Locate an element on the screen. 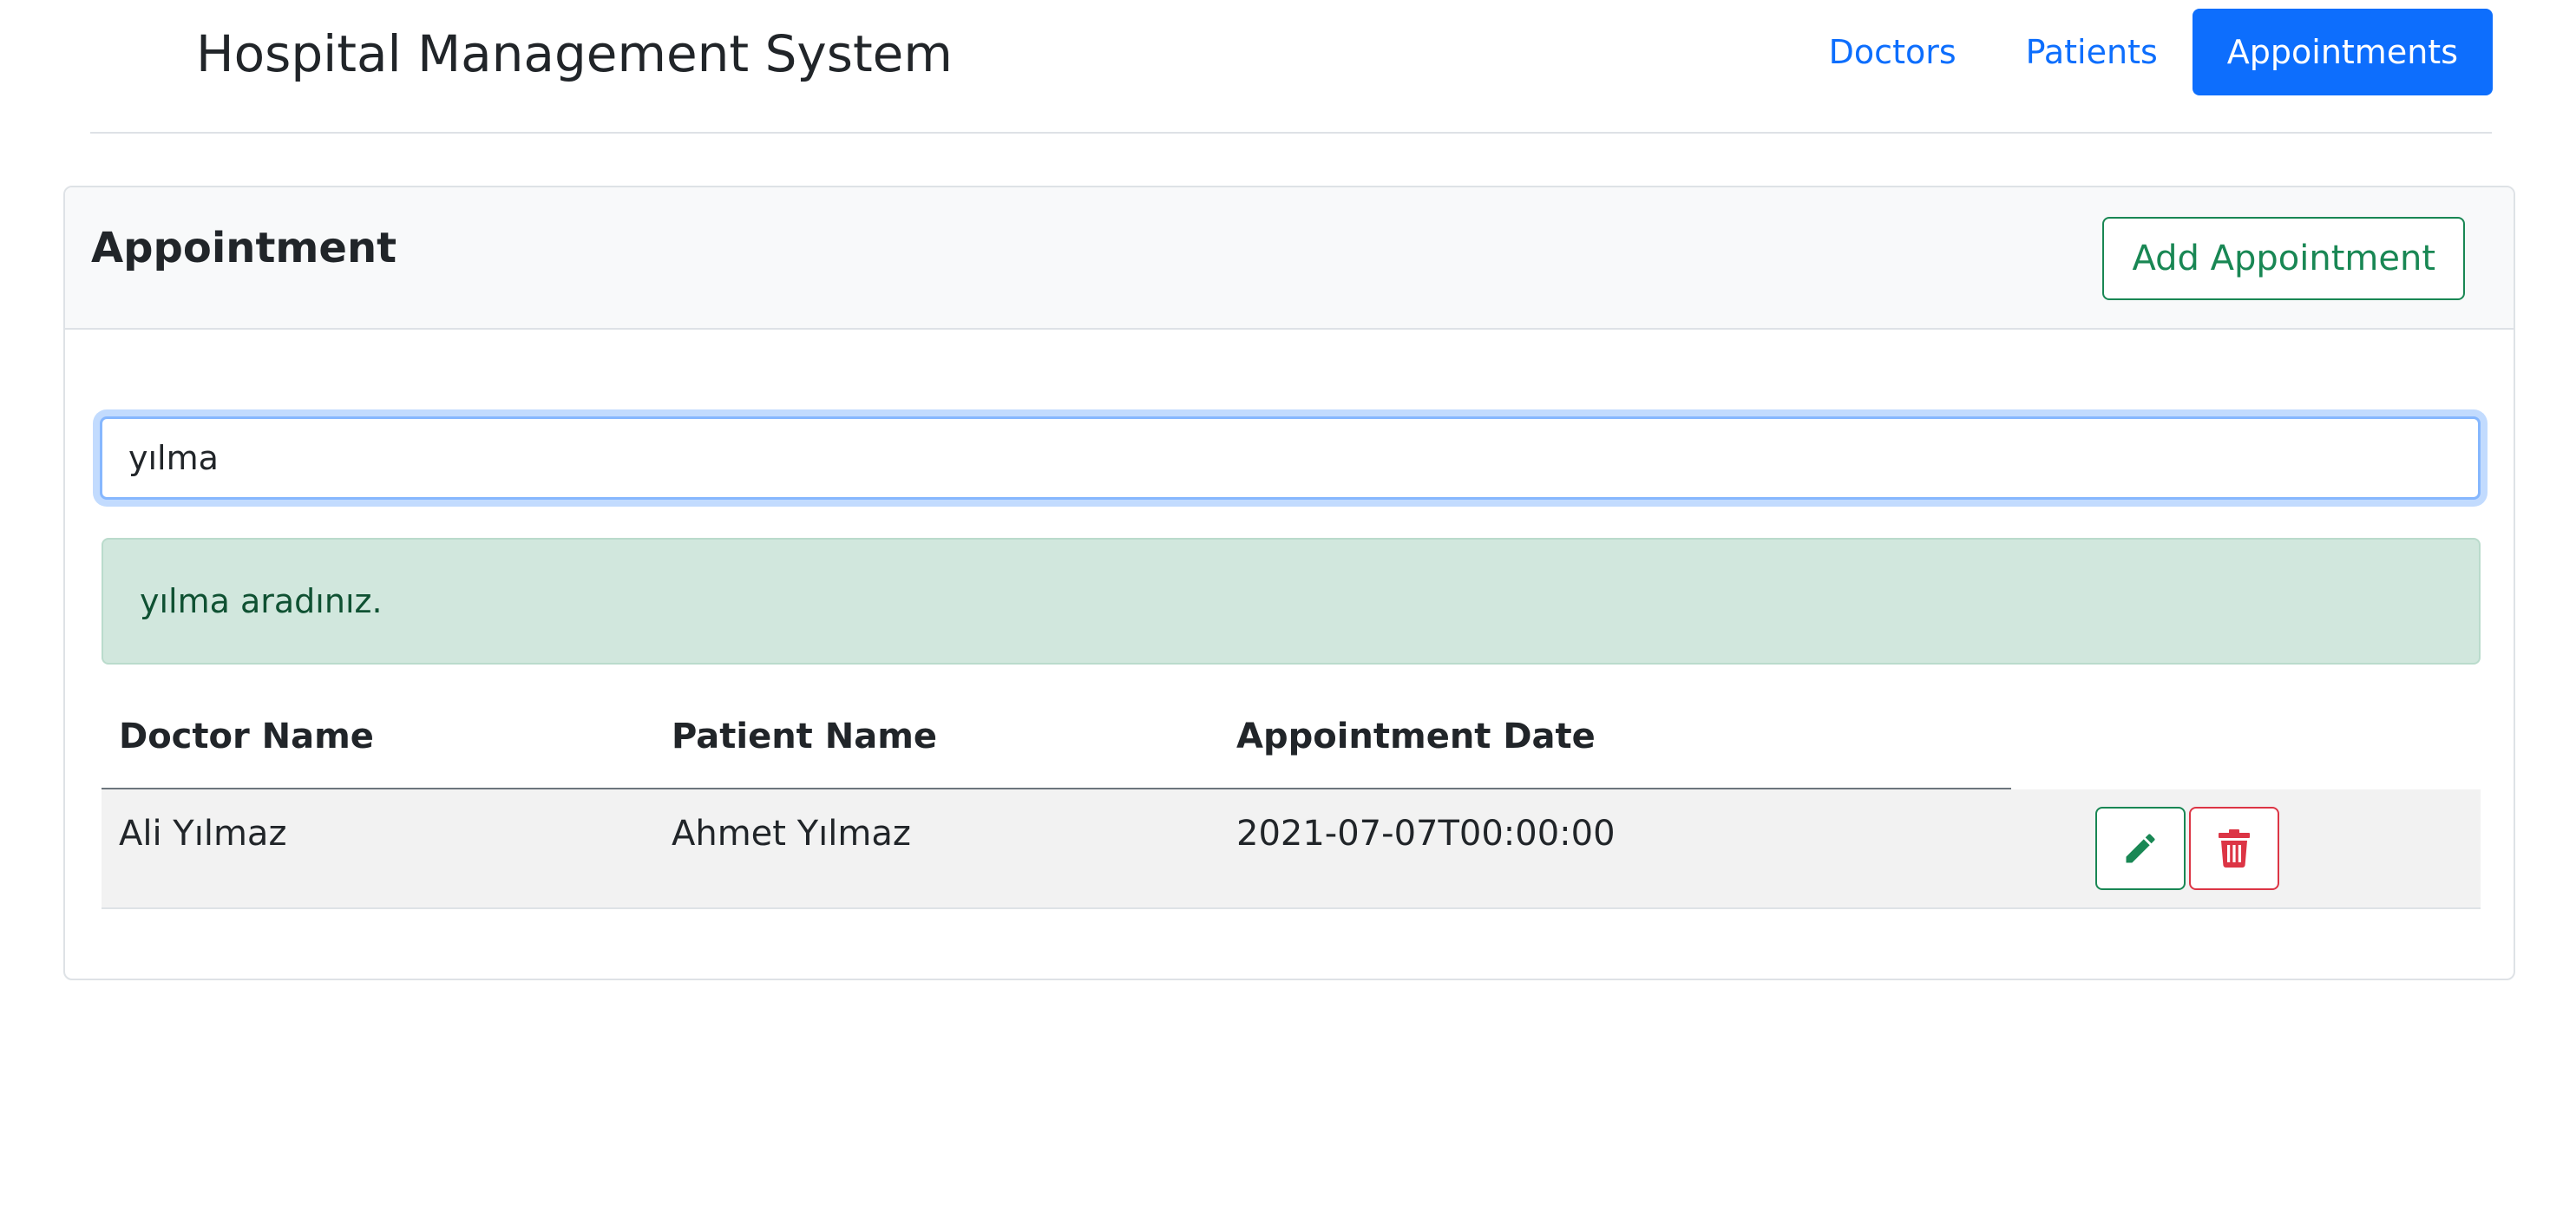 Image resolution: width=2576 pixels, height=1218 pixels. search-result-alert: yılma aradınız. is located at coordinates (1291, 601).